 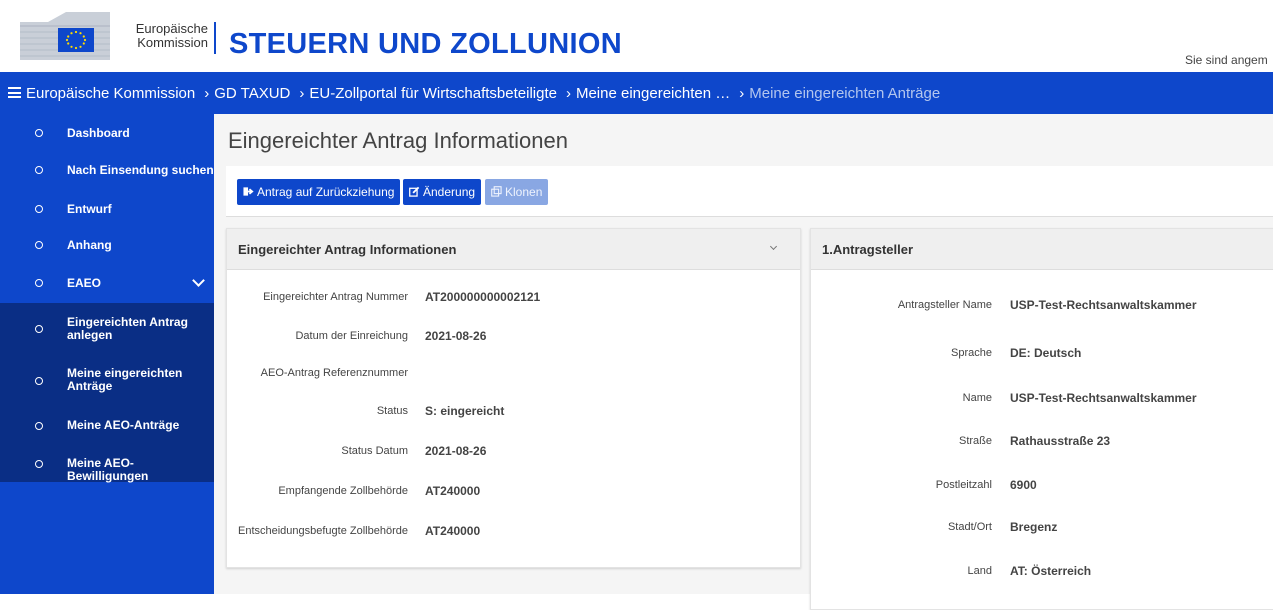 I want to click on sidebar-item-create-application: Eingereichten Antrag anlegen, so click(x=107, y=328).